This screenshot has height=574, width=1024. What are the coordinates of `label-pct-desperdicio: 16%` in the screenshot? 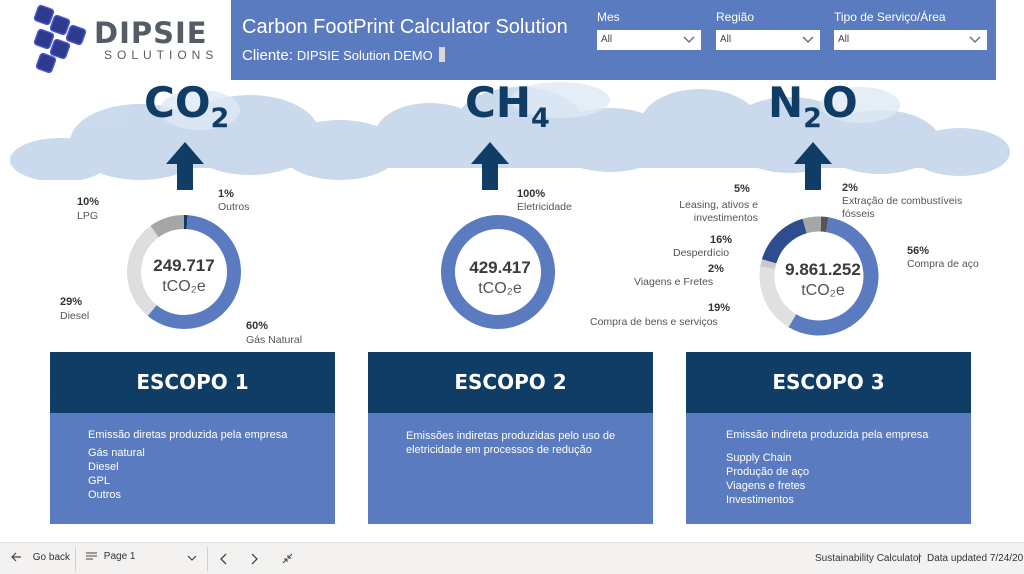 It's located at (721, 240).